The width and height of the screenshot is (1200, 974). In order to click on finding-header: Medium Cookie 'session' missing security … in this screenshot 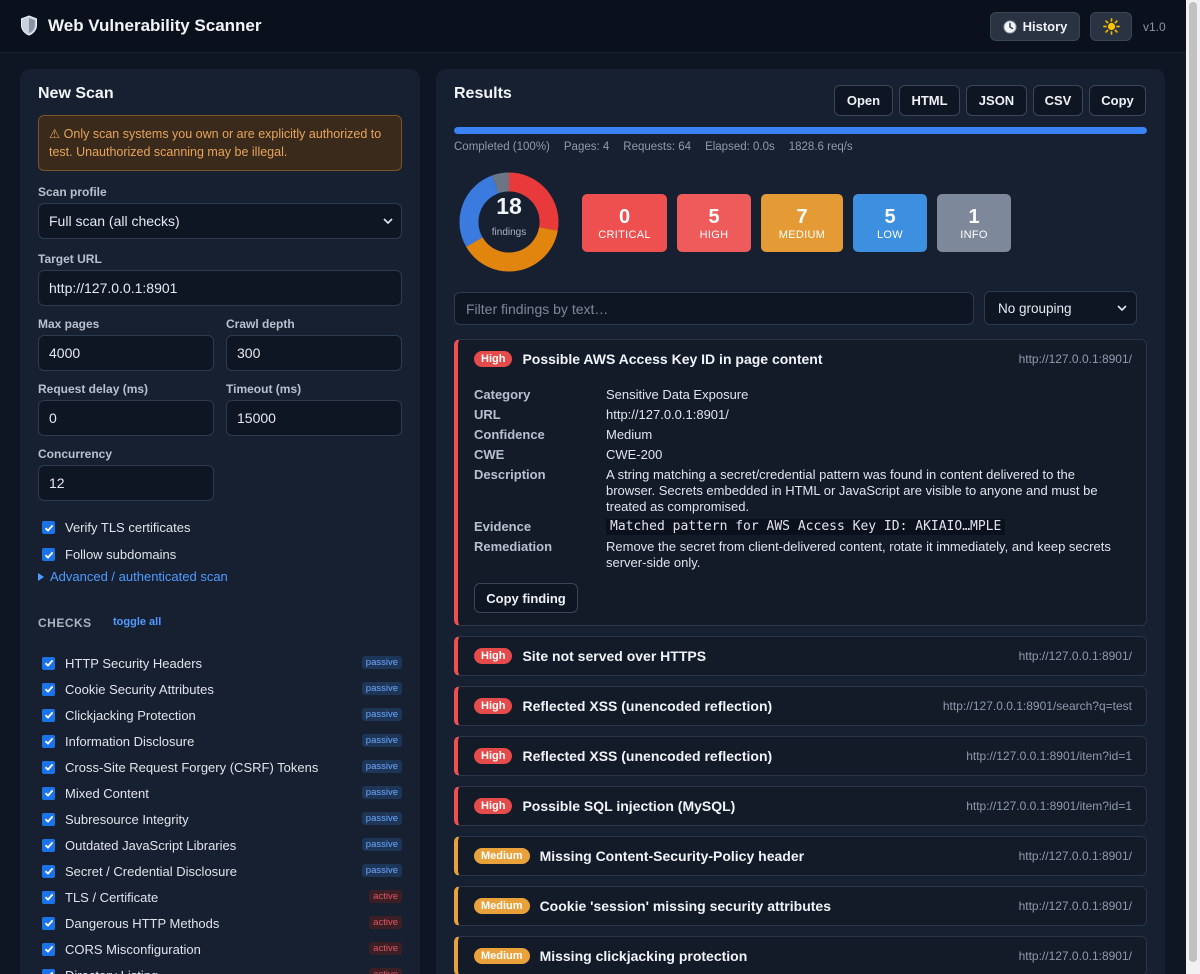, I will do `click(803, 906)`.